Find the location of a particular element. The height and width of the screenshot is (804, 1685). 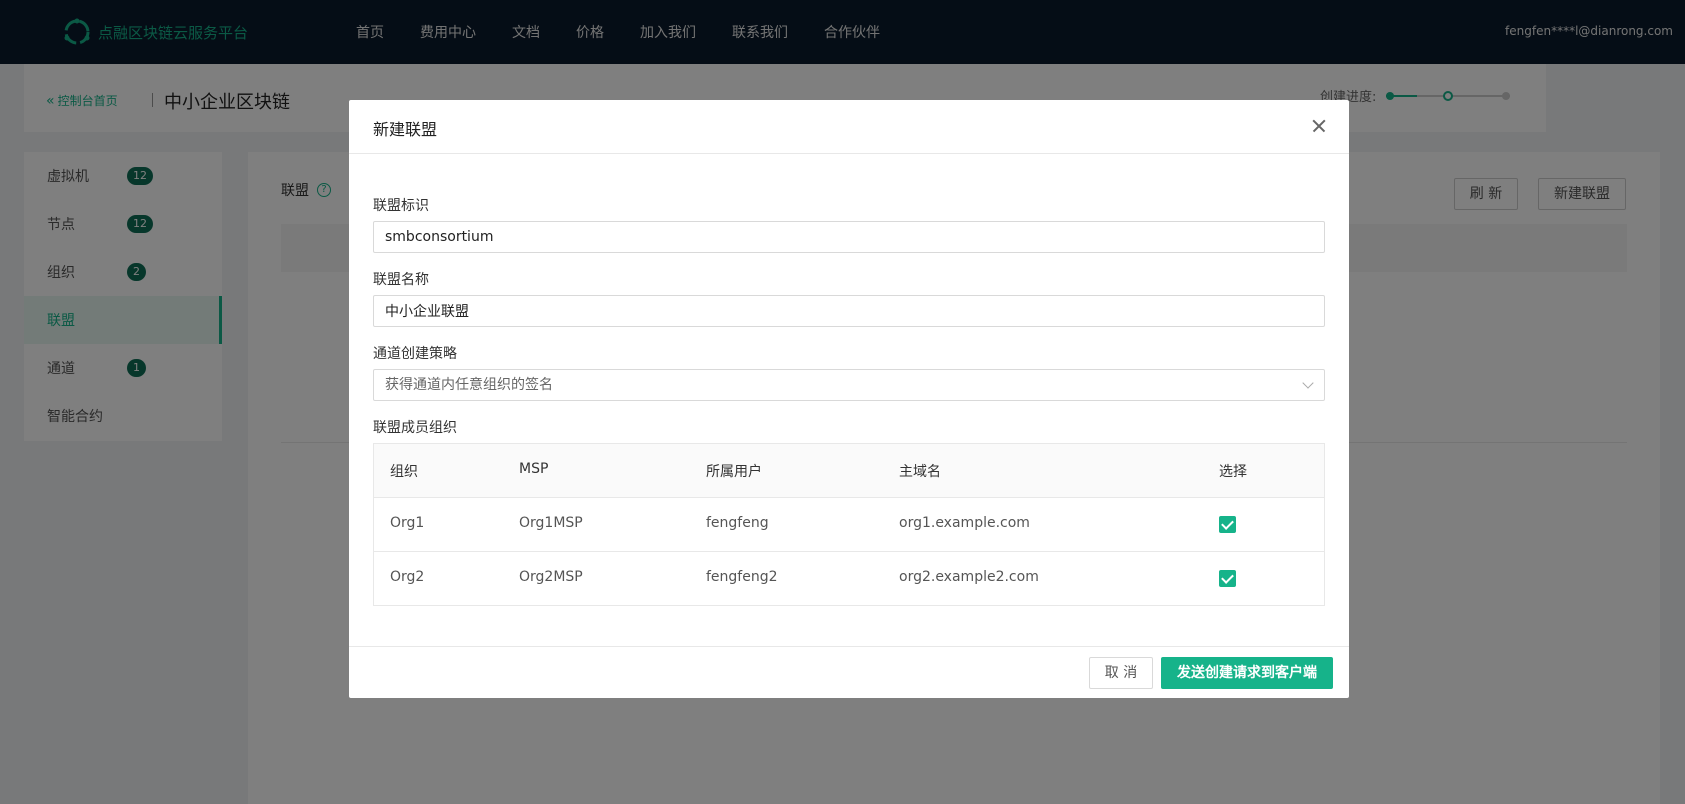

col-msp: MSP is located at coordinates (534, 469).